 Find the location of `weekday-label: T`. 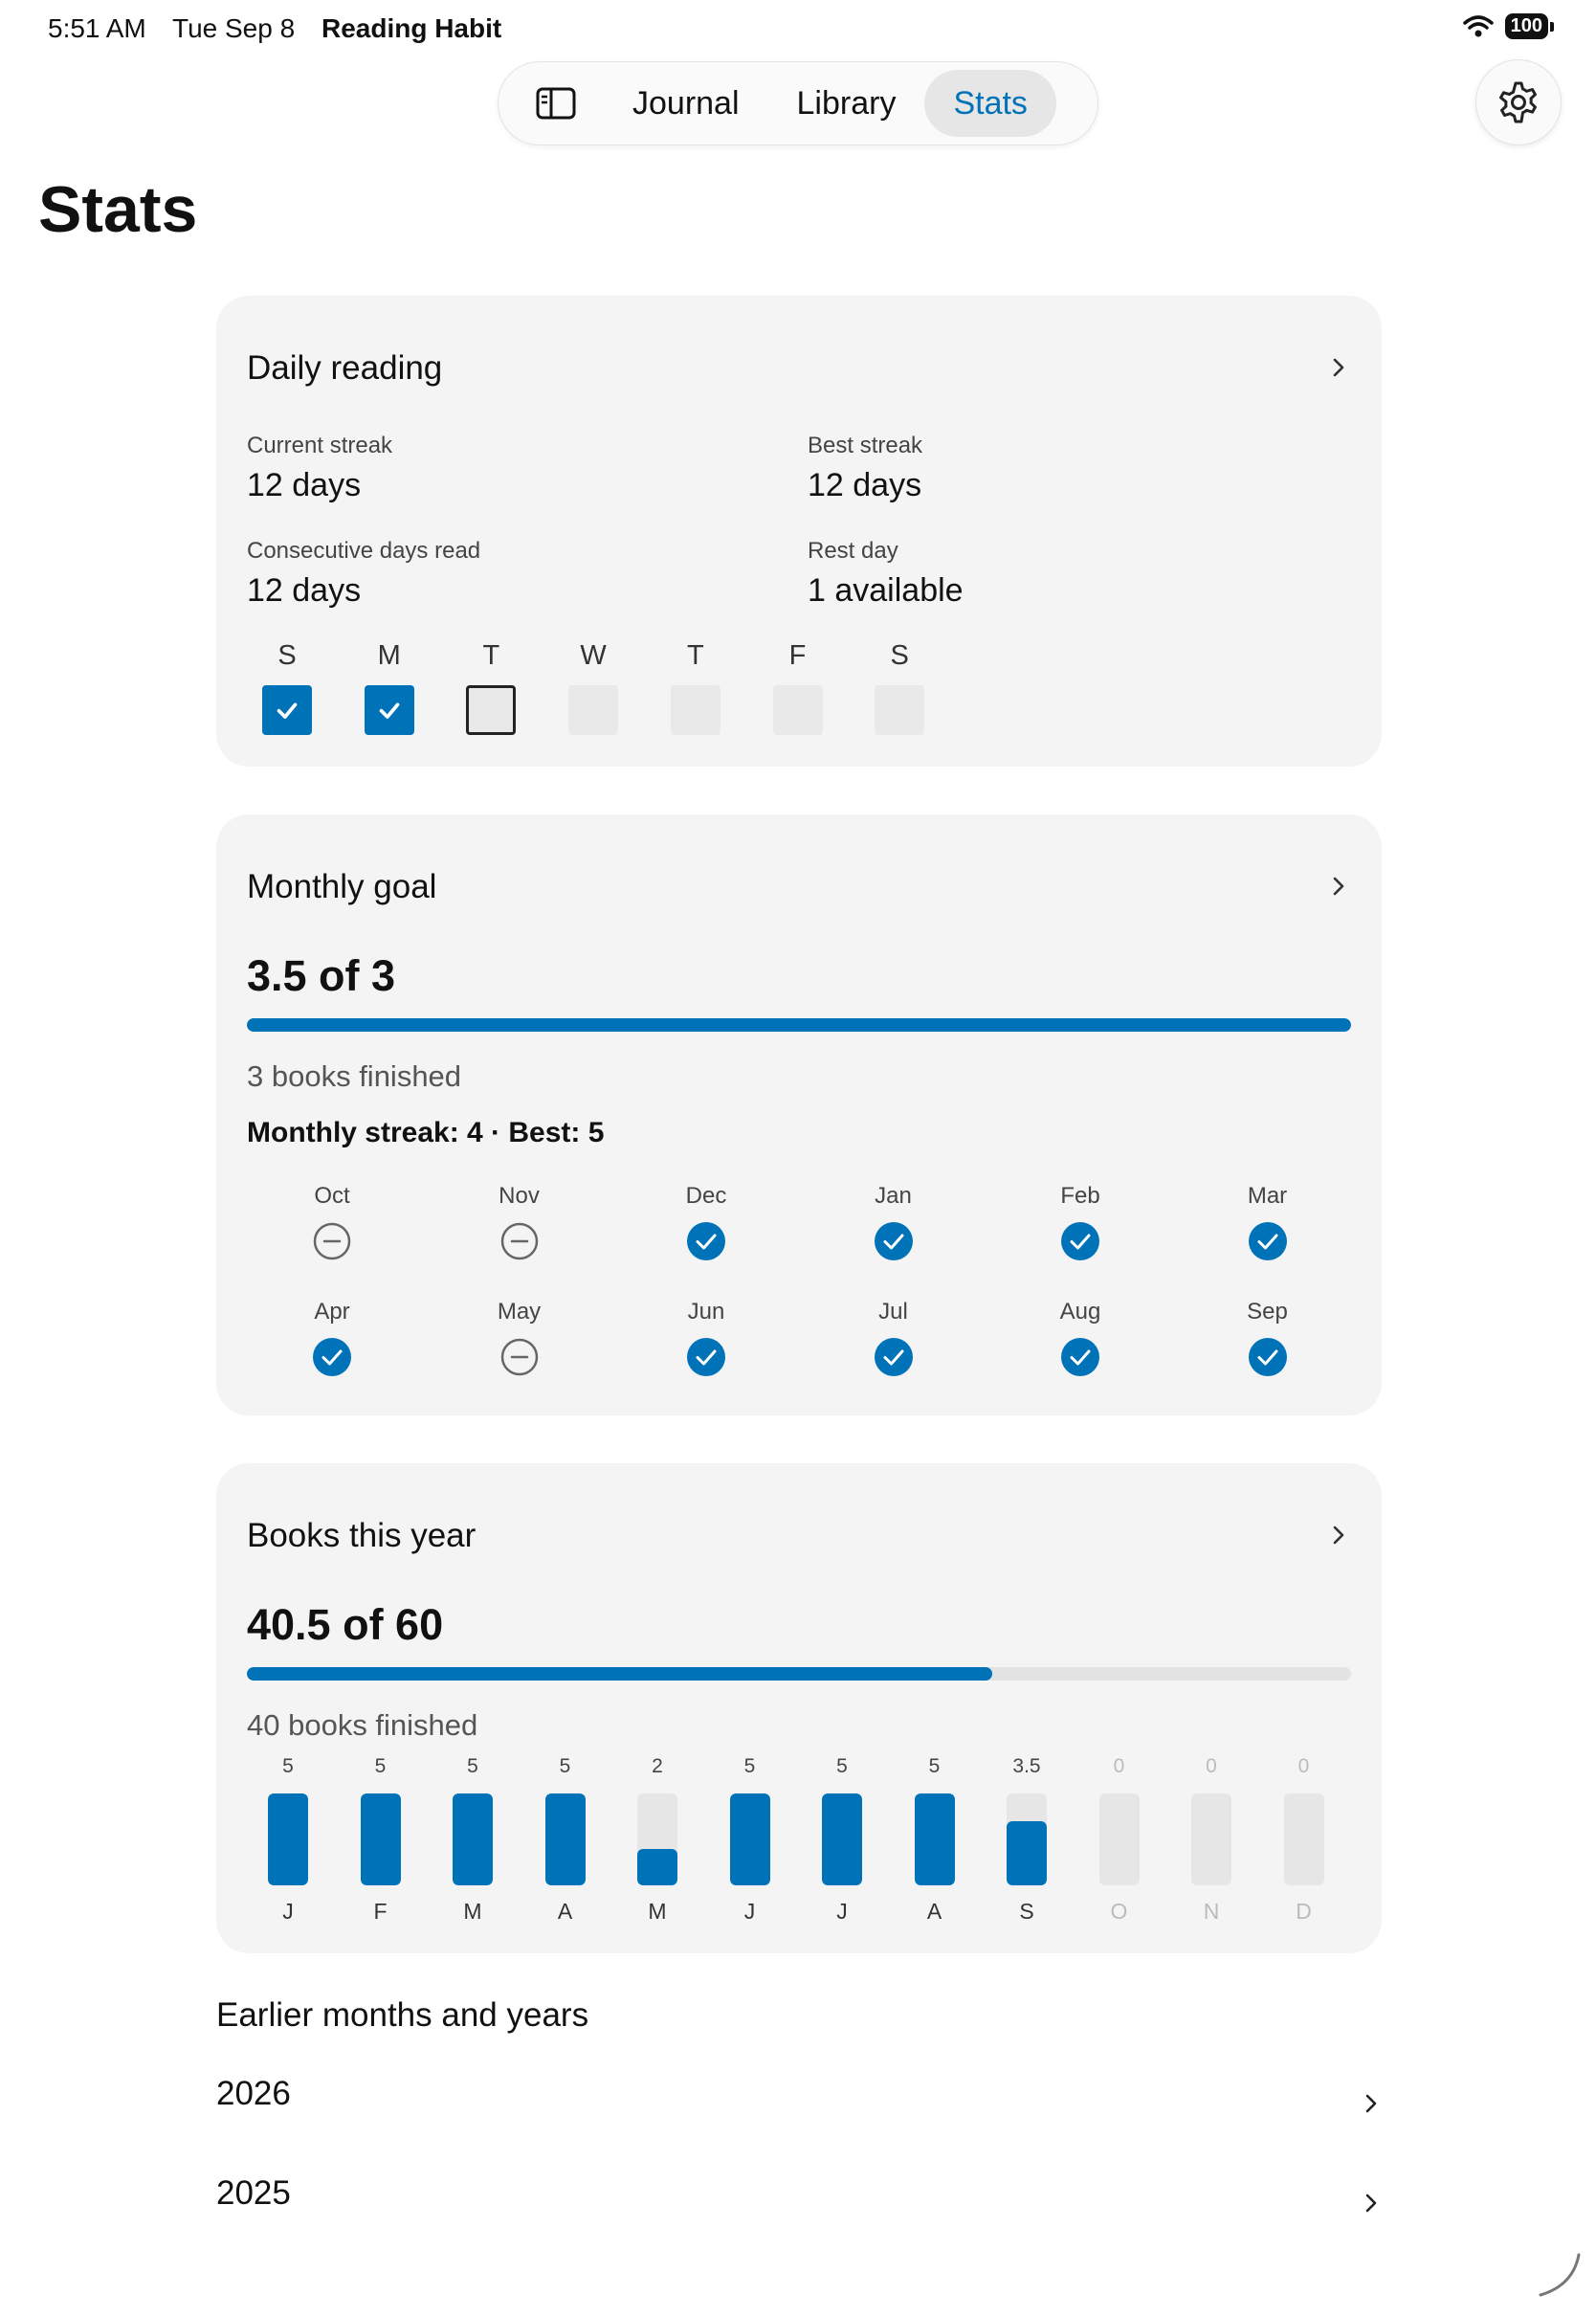

weekday-label: T is located at coordinates (491, 655).